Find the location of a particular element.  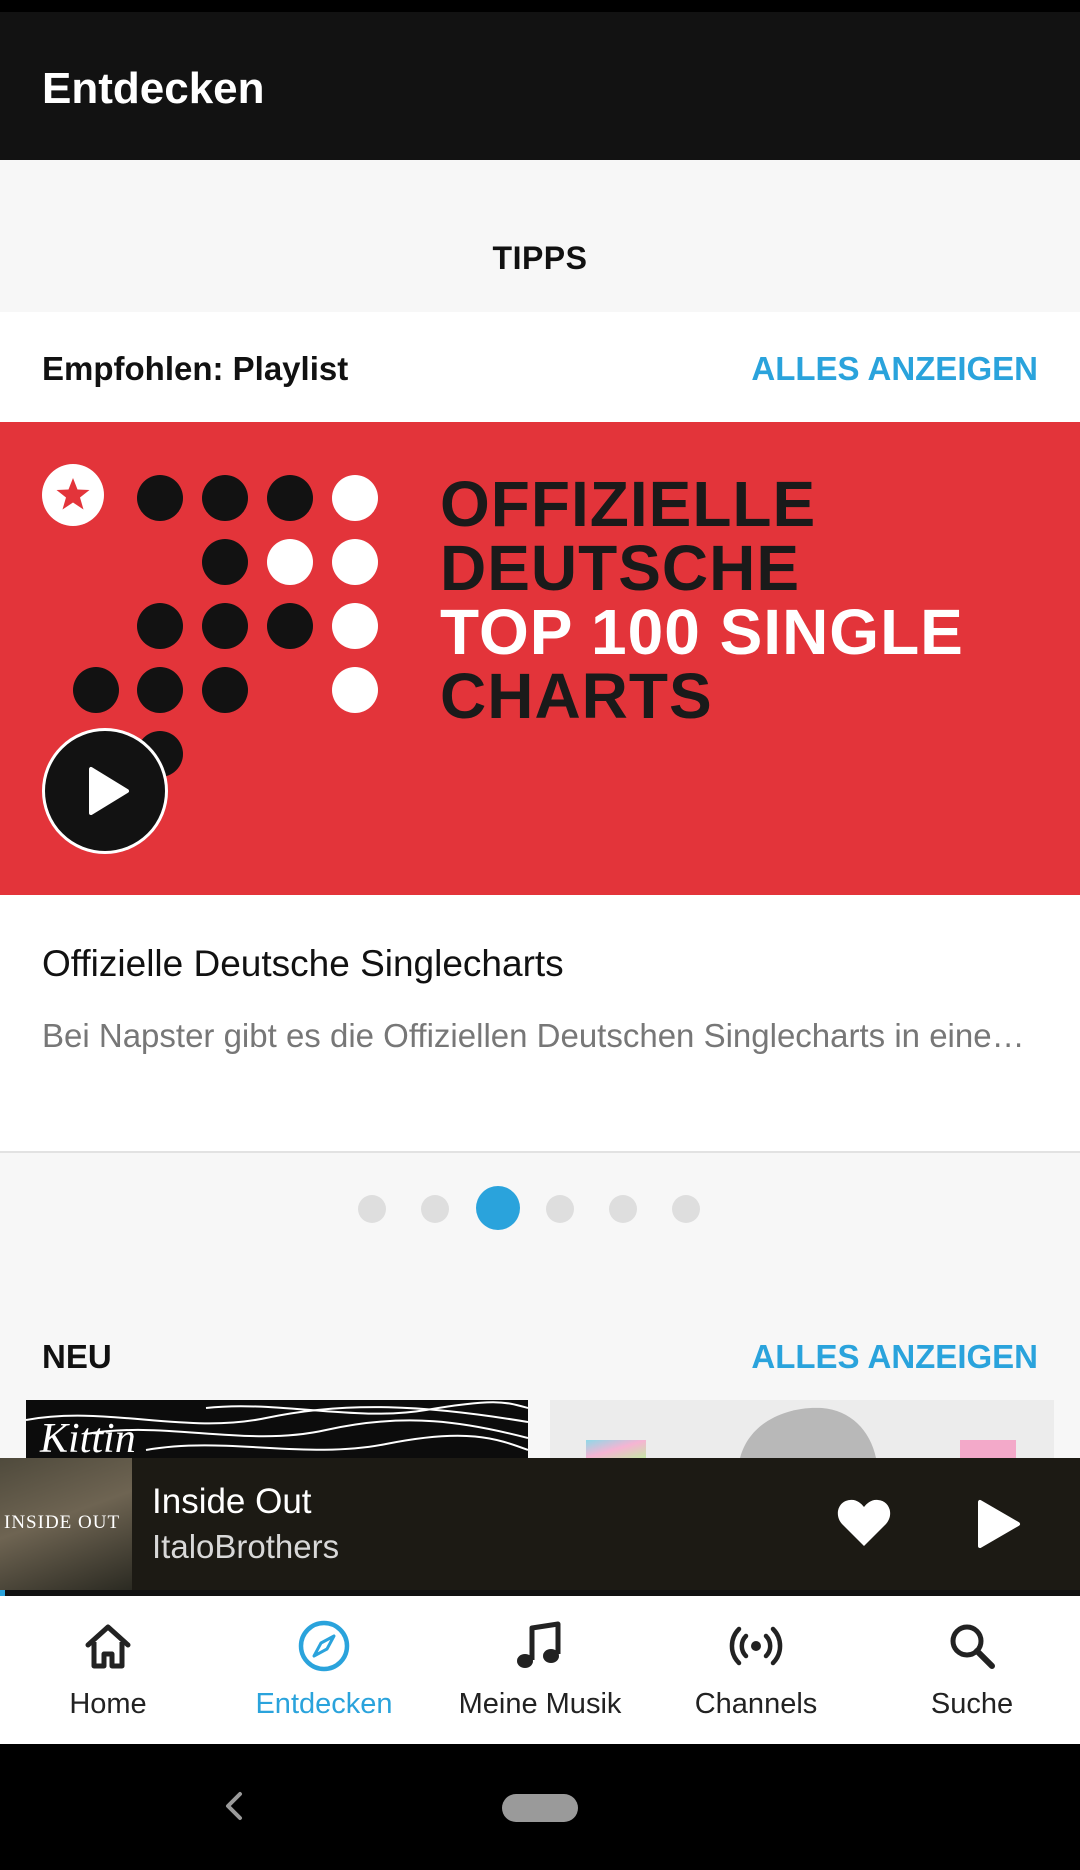

album-art-shapes is located at coordinates (801, 1432).